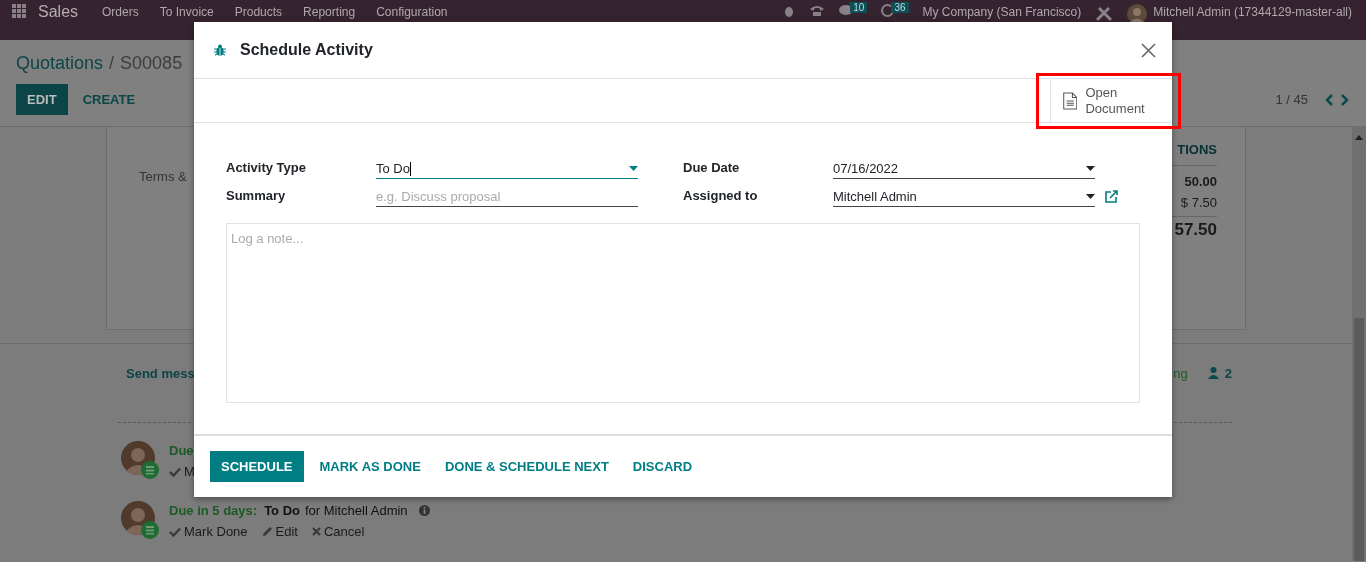 The image size is (1366, 562). Describe the element at coordinates (900, 7) in the screenshot. I see `activity-count: 36` at that location.